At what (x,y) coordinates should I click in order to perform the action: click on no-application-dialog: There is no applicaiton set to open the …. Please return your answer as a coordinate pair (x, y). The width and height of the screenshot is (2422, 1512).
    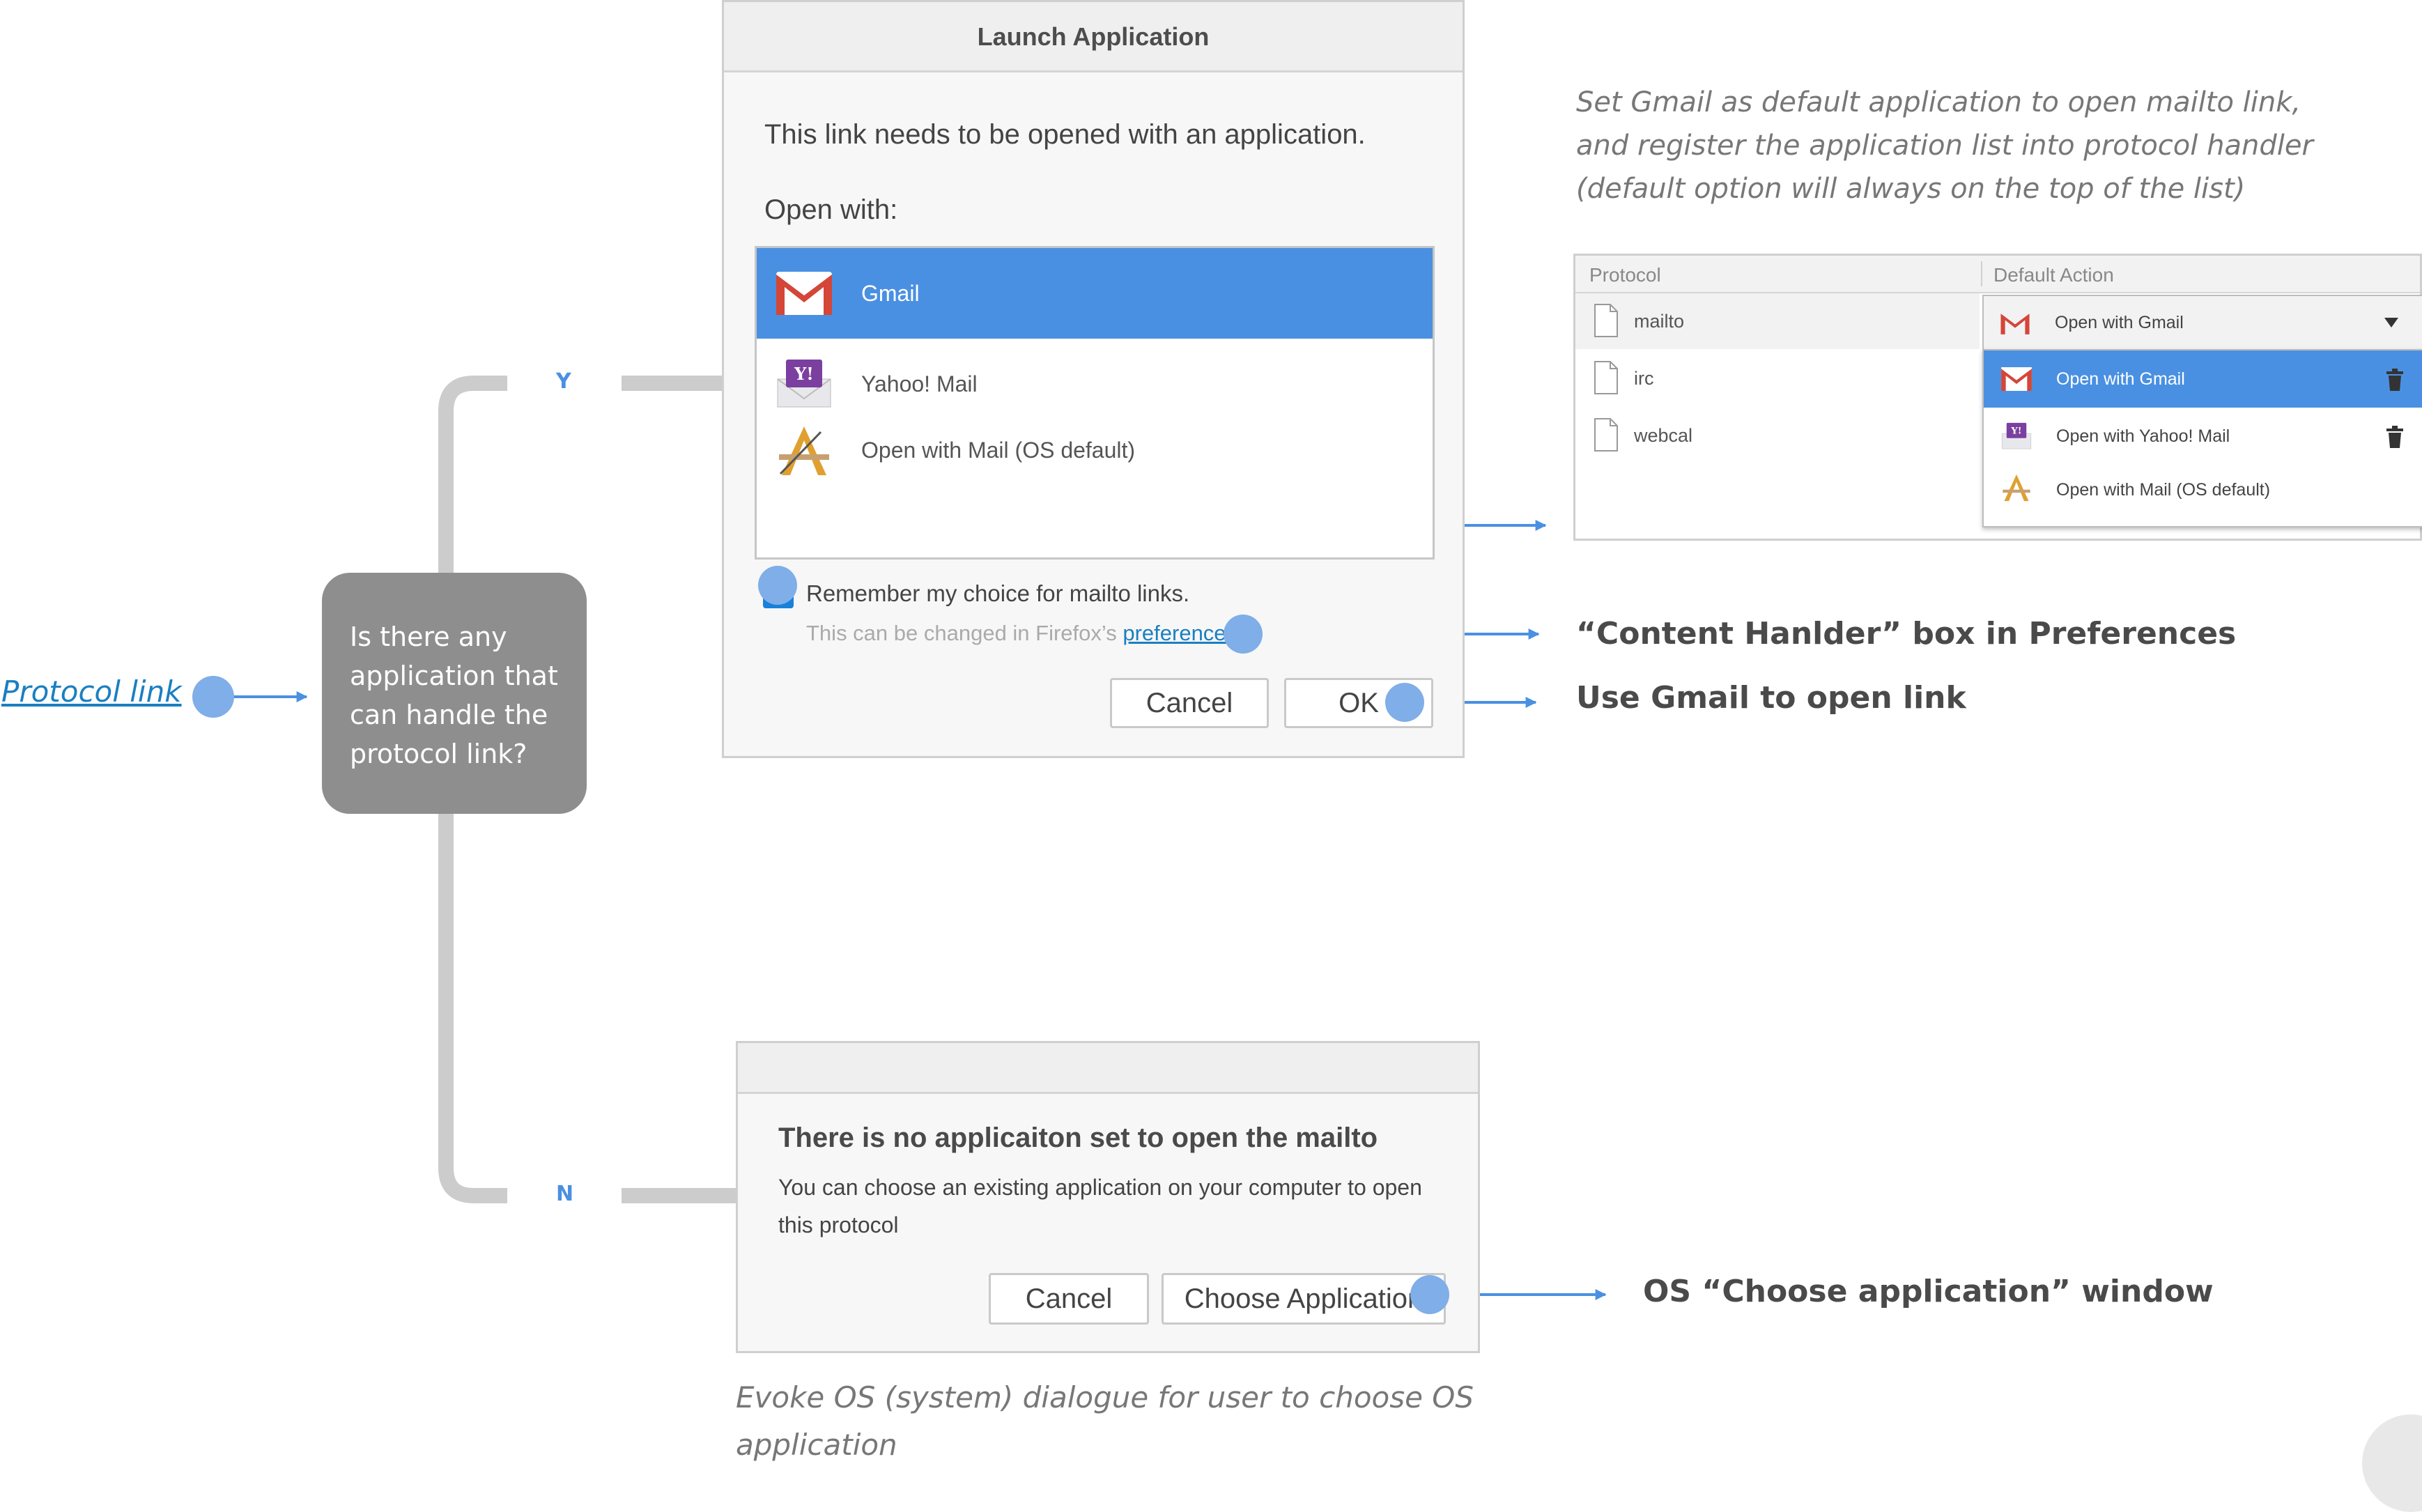
    Looking at the image, I should click on (1108, 1197).